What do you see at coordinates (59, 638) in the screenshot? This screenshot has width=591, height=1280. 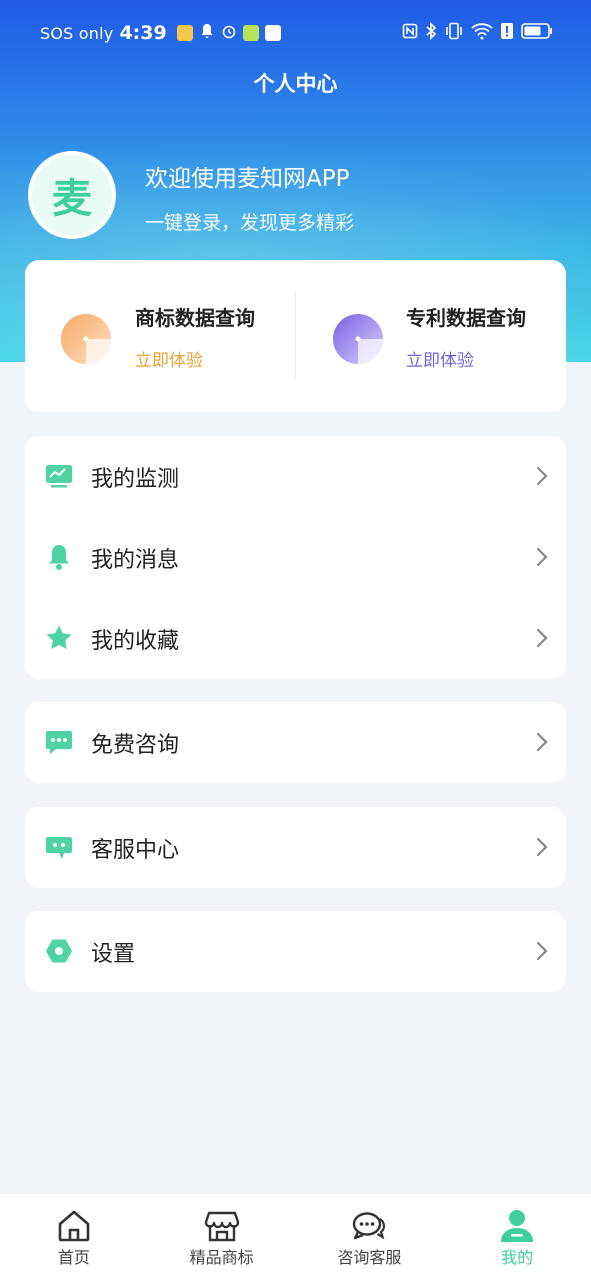 I see `star-icon` at bounding box center [59, 638].